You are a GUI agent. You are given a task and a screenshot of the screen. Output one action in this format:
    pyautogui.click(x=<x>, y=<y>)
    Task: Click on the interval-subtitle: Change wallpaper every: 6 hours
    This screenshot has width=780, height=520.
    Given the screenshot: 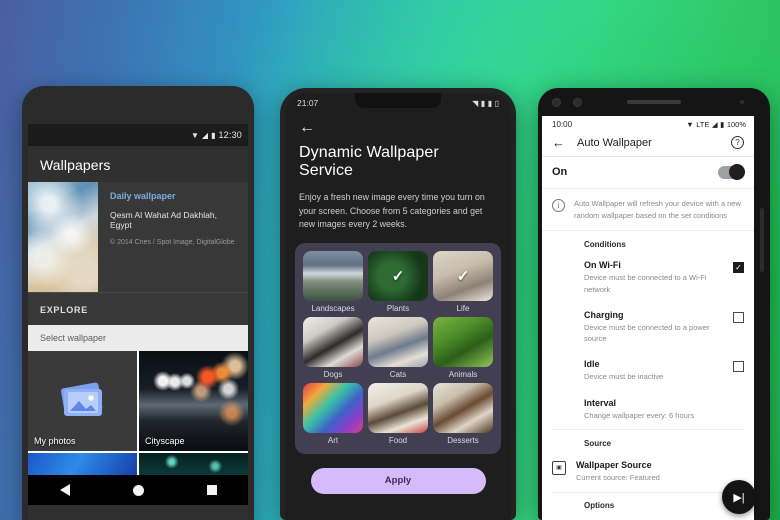 What is the action you would take?
    pyautogui.click(x=639, y=415)
    